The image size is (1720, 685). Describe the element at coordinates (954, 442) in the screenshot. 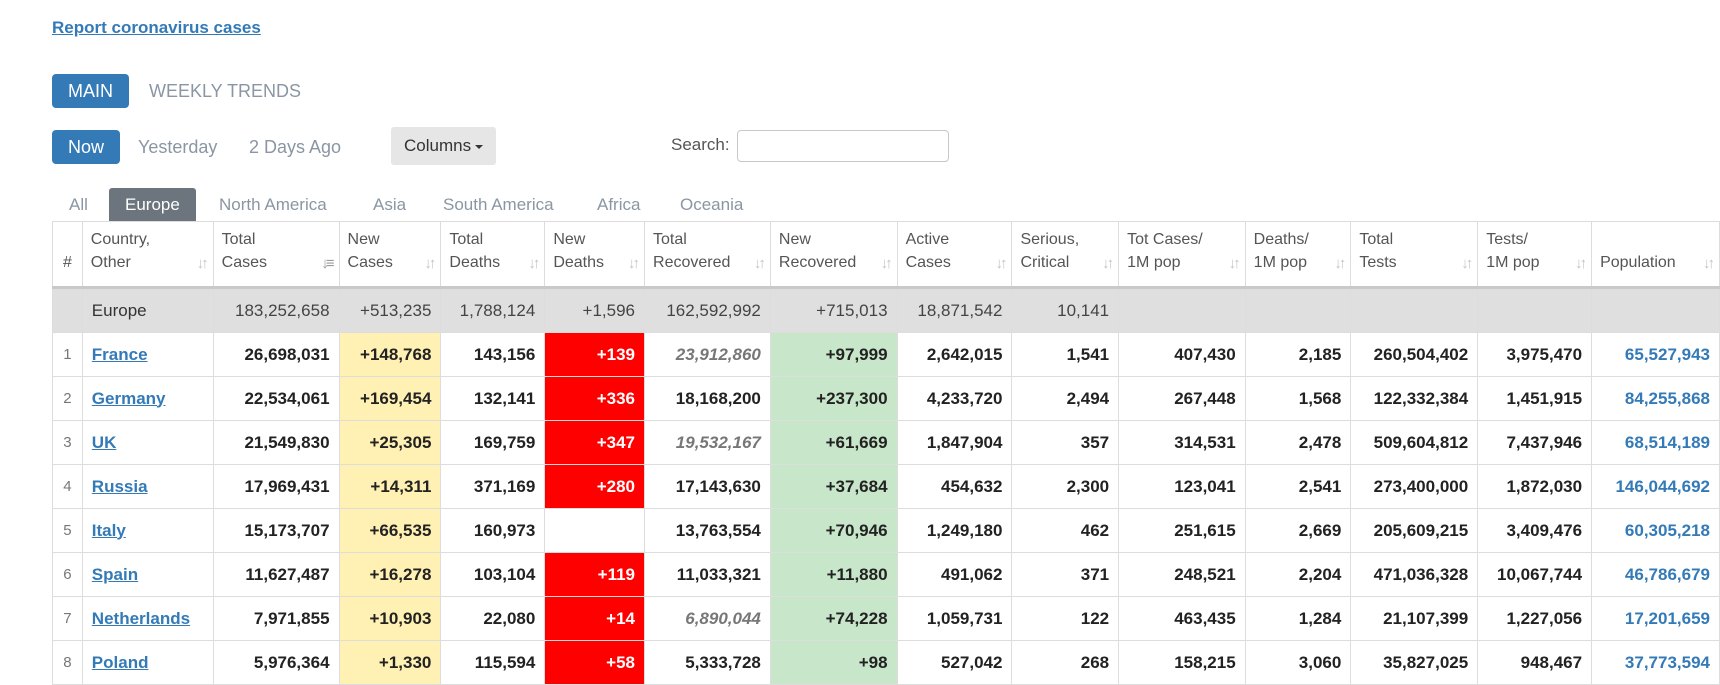

I see `cell-active-cases: 1,847,904` at that location.